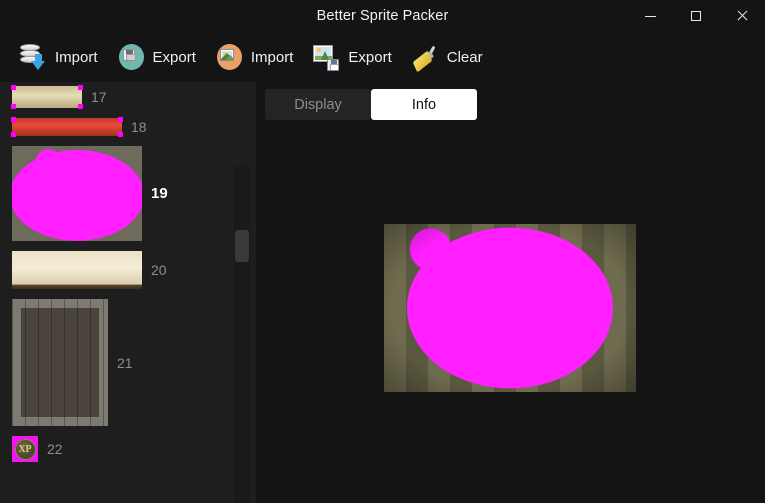 The width and height of the screenshot is (765, 503). I want to click on tab-bar: Display Info, so click(371, 104).